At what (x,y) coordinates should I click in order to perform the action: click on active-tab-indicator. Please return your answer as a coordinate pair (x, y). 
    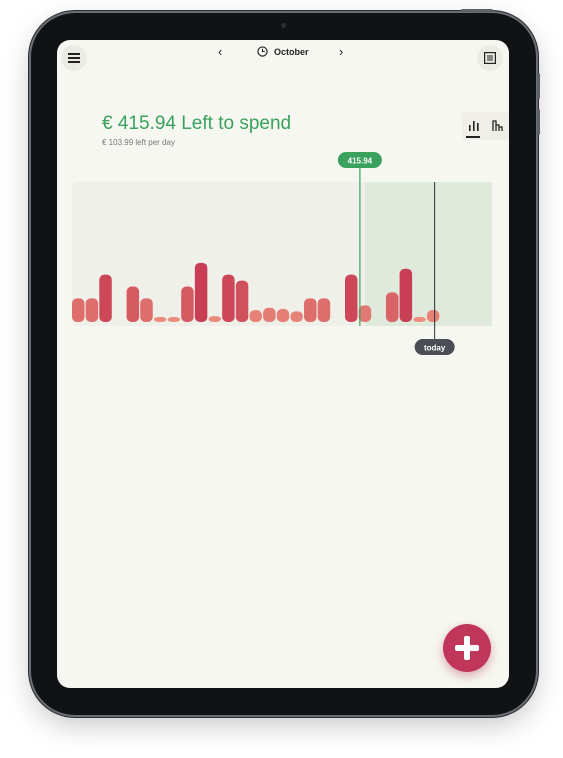
    Looking at the image, I should click on (473, 137).